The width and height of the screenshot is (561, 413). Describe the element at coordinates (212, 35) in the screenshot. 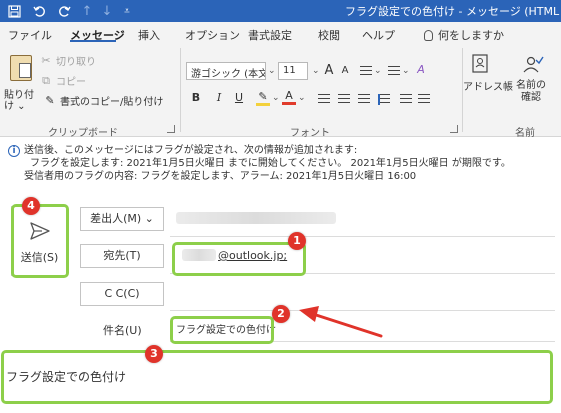

I see `tab-options: オプション` at that location.